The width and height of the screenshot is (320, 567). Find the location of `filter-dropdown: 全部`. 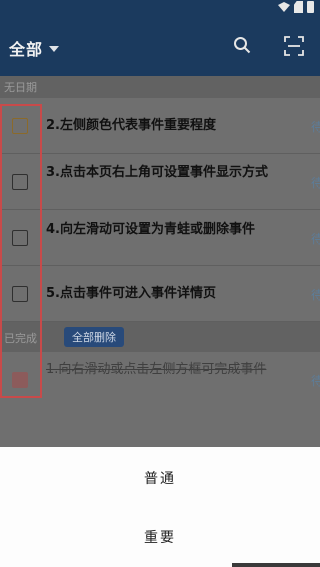

filter-dropdown: 全部 is located at coordinates (34, 48).